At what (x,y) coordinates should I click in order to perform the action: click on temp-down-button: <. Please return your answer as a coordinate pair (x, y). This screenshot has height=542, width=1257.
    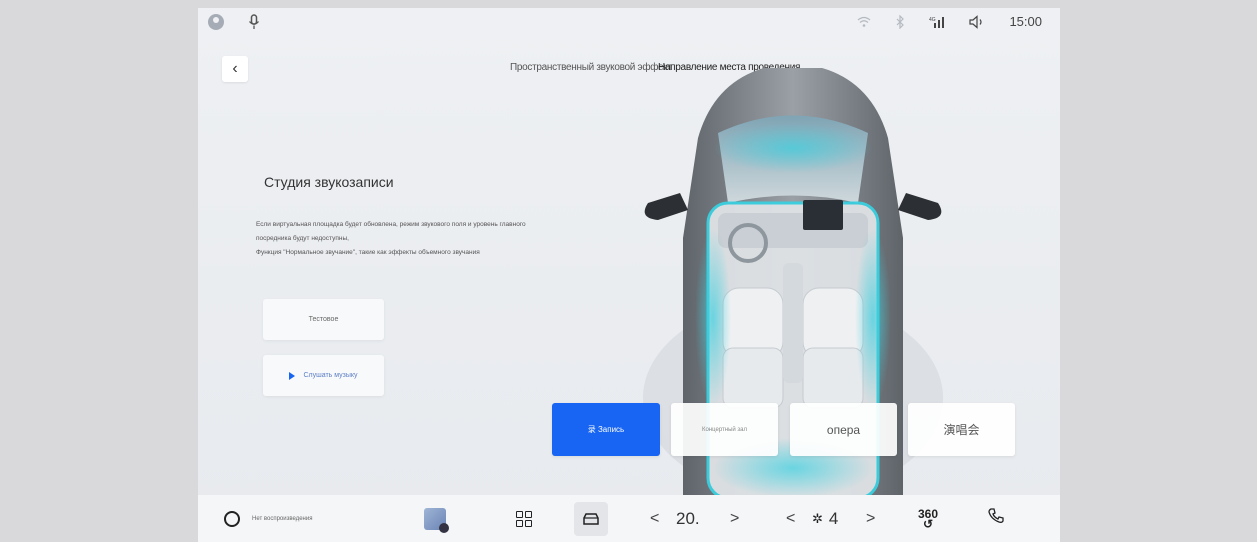
    Looking at the image, I should click on (654, 519).